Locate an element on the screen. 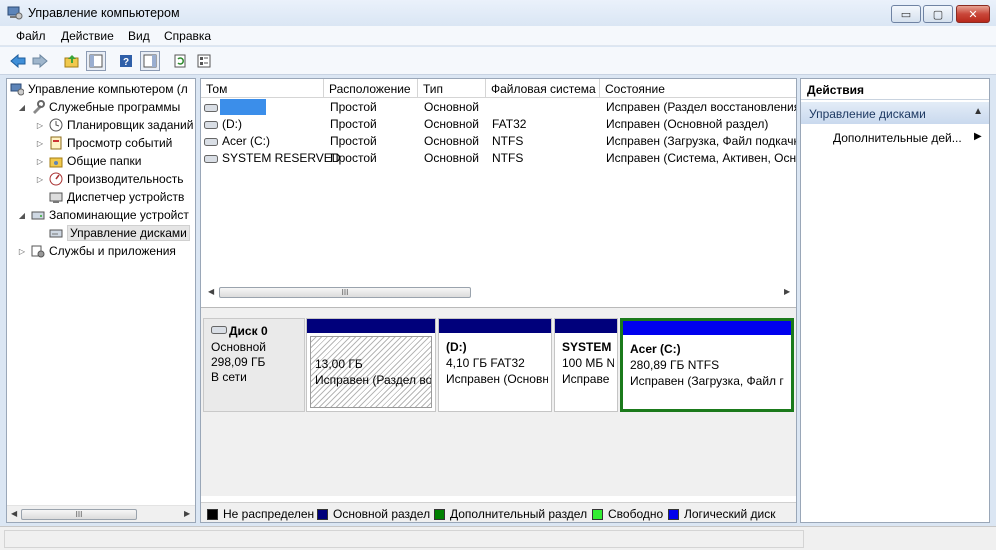 Image resolution: width=996 pixels, height=550 pixels. legend-logical: Логический диск is located at coordinates (722, 514).